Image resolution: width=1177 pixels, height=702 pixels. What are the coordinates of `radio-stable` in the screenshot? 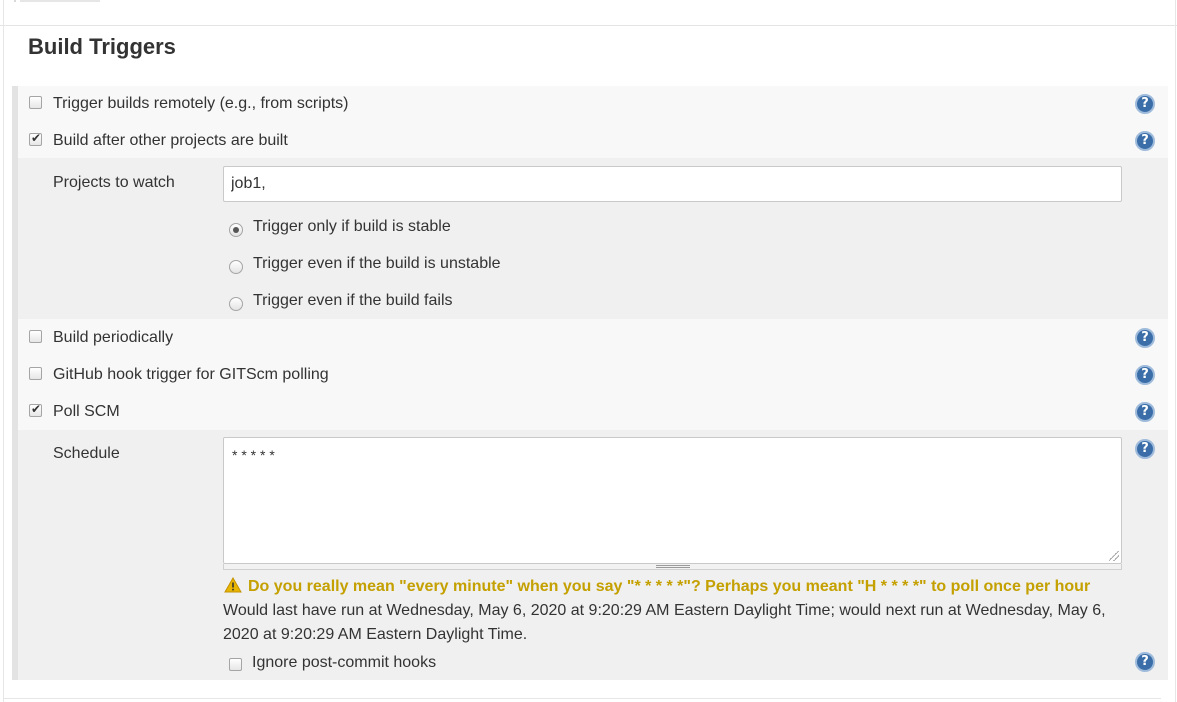 It's located at (236, 230).